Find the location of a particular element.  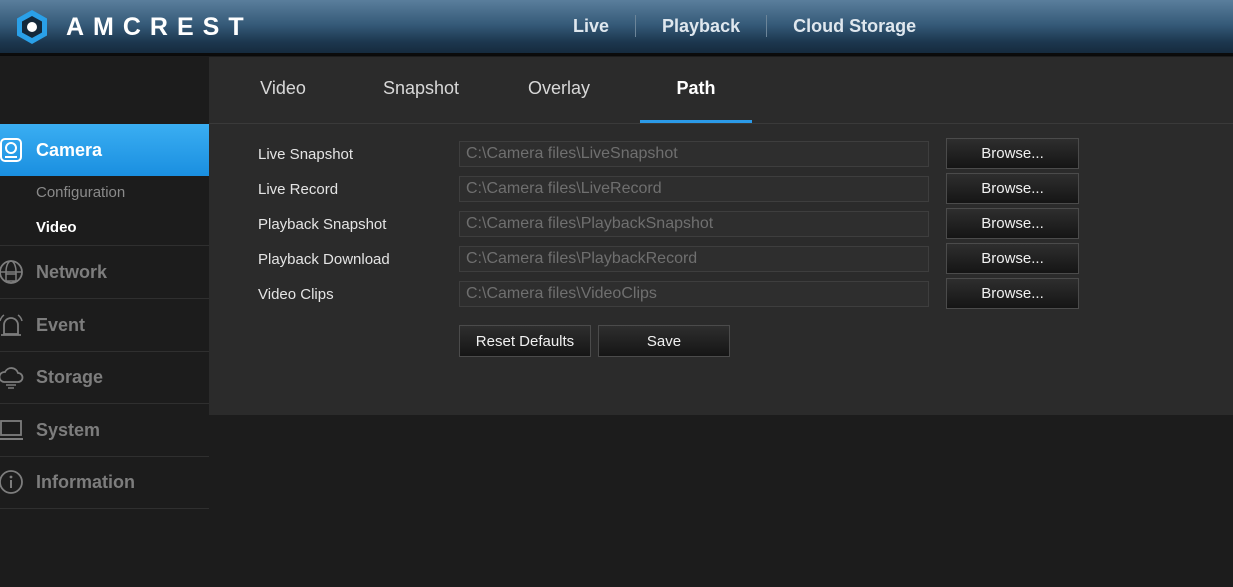

info-icon is located at coordinates (12, 482).